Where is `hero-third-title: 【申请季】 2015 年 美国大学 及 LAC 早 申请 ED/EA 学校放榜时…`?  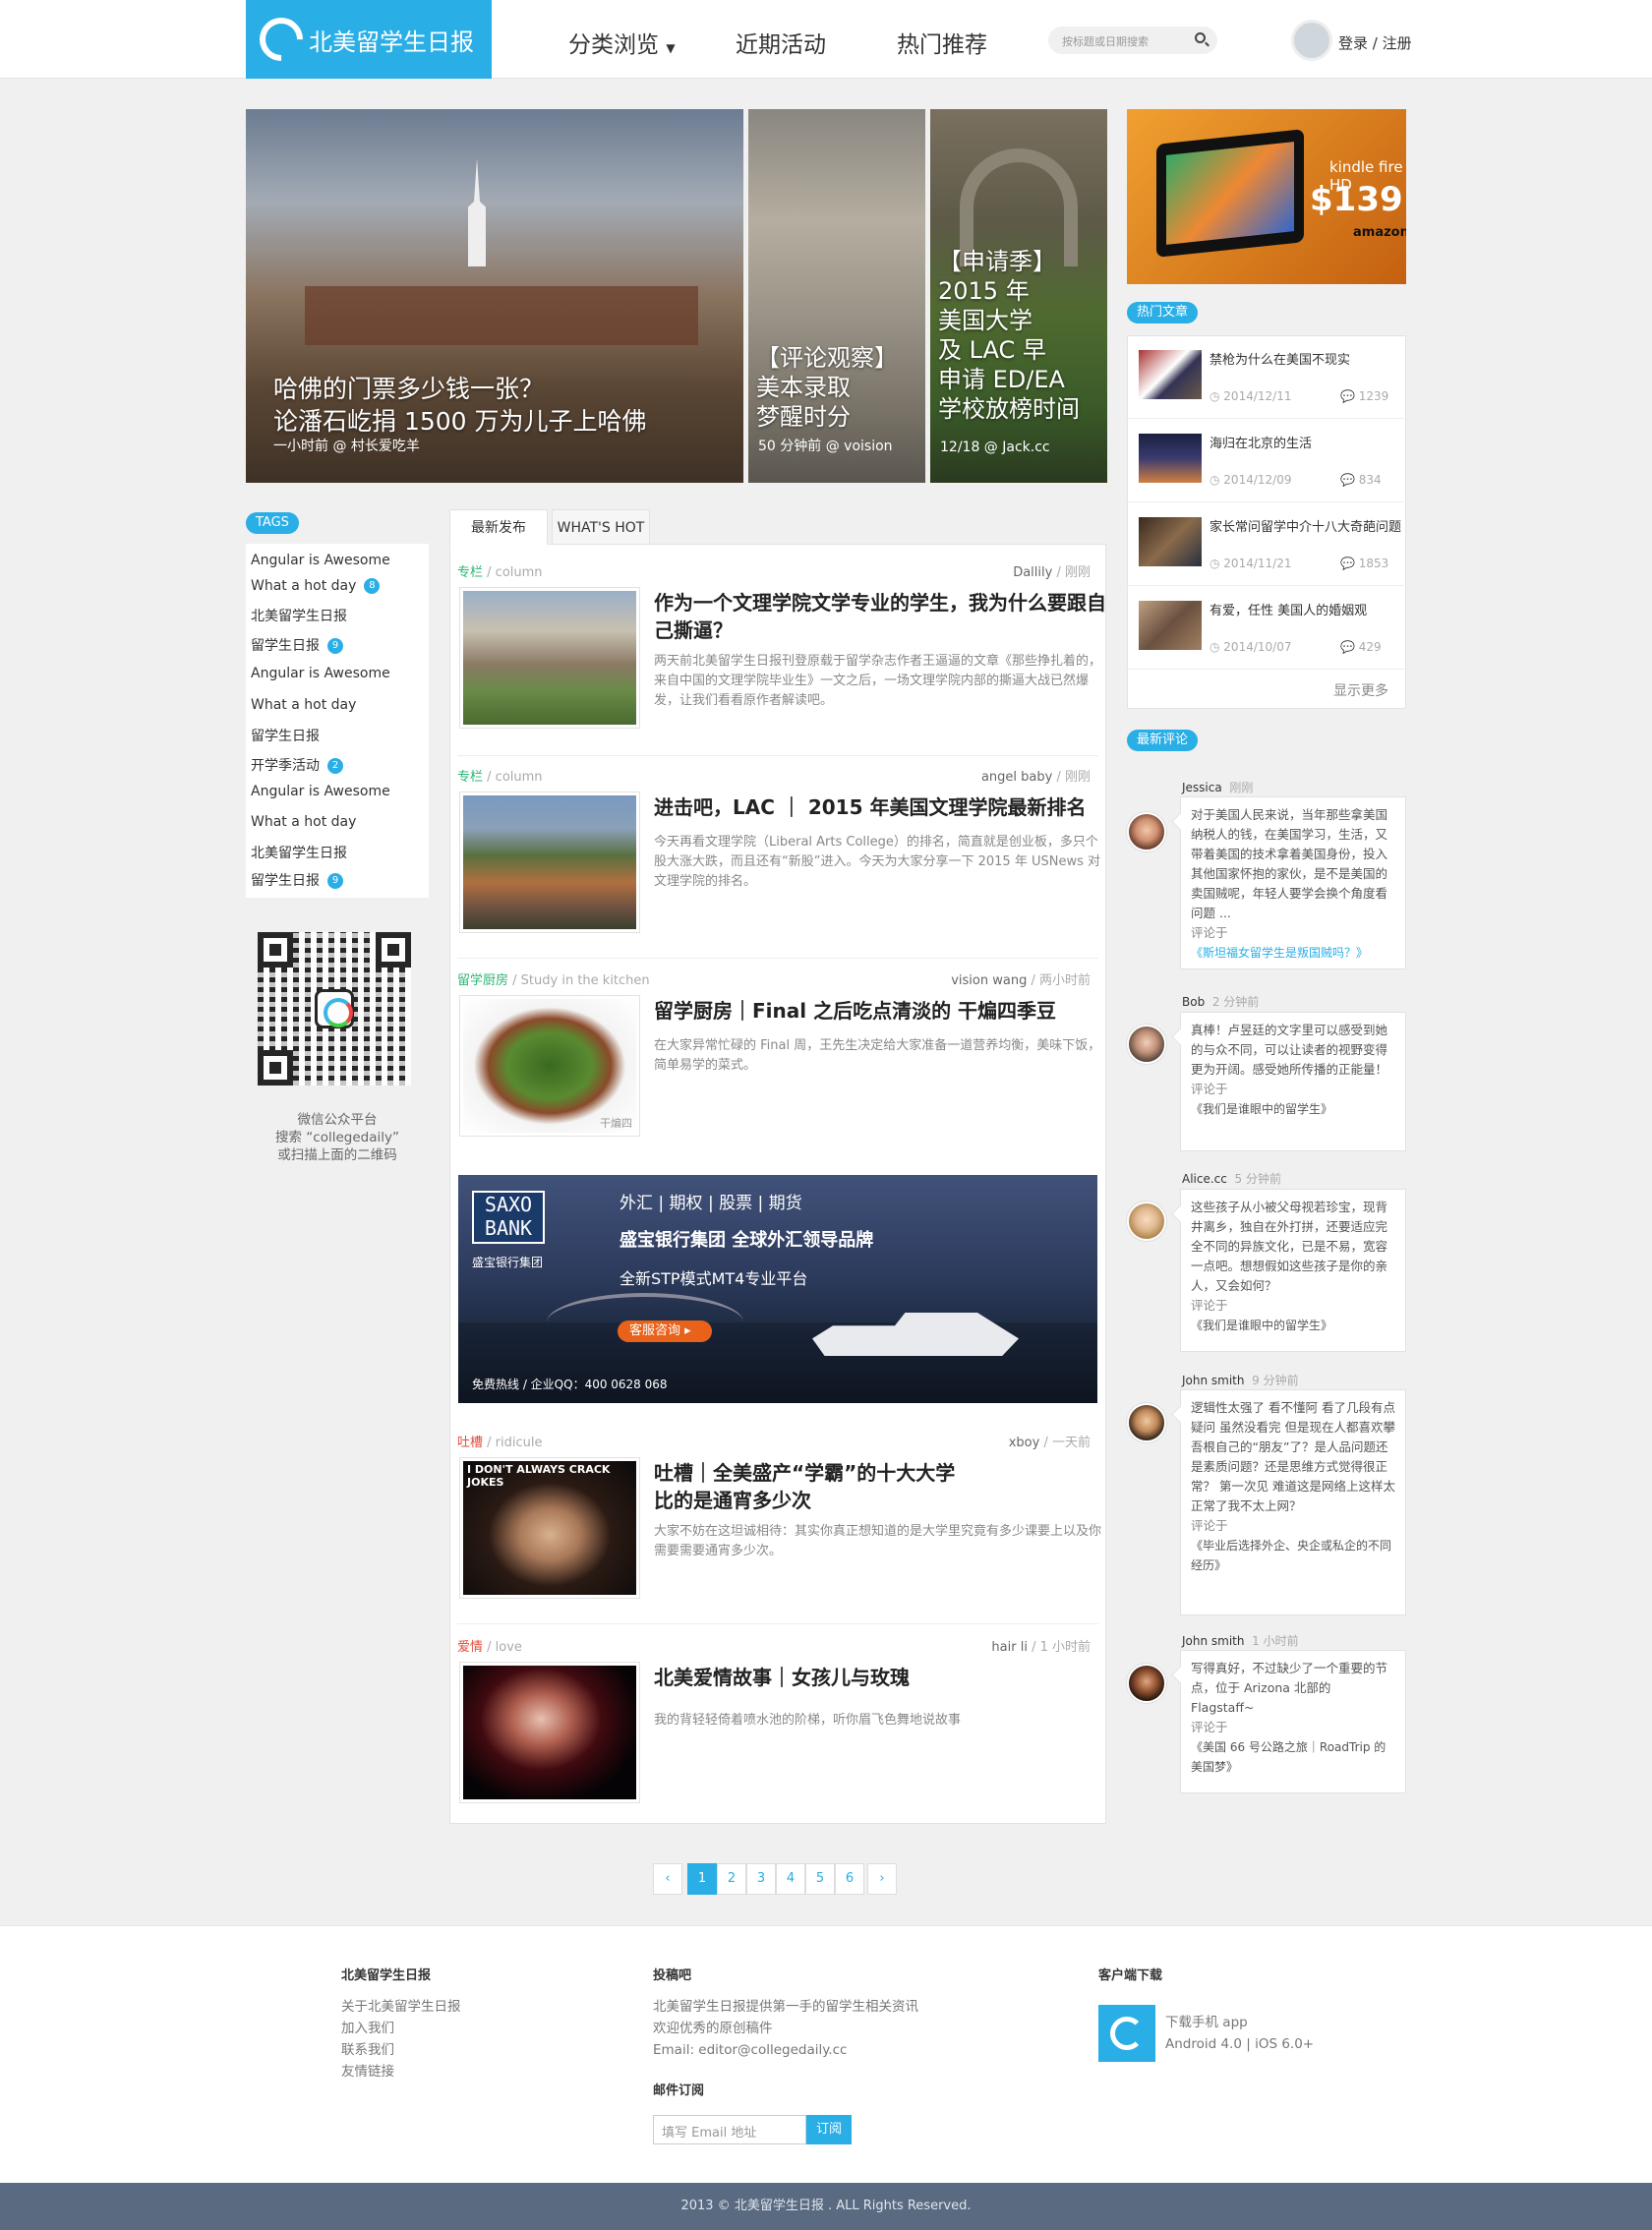 hero-third-title: 【申请季】 2015 年 美国大学 及 LAC 早 申请 ED/EA 学校放榜时… is located at coordinates (1009, 335).